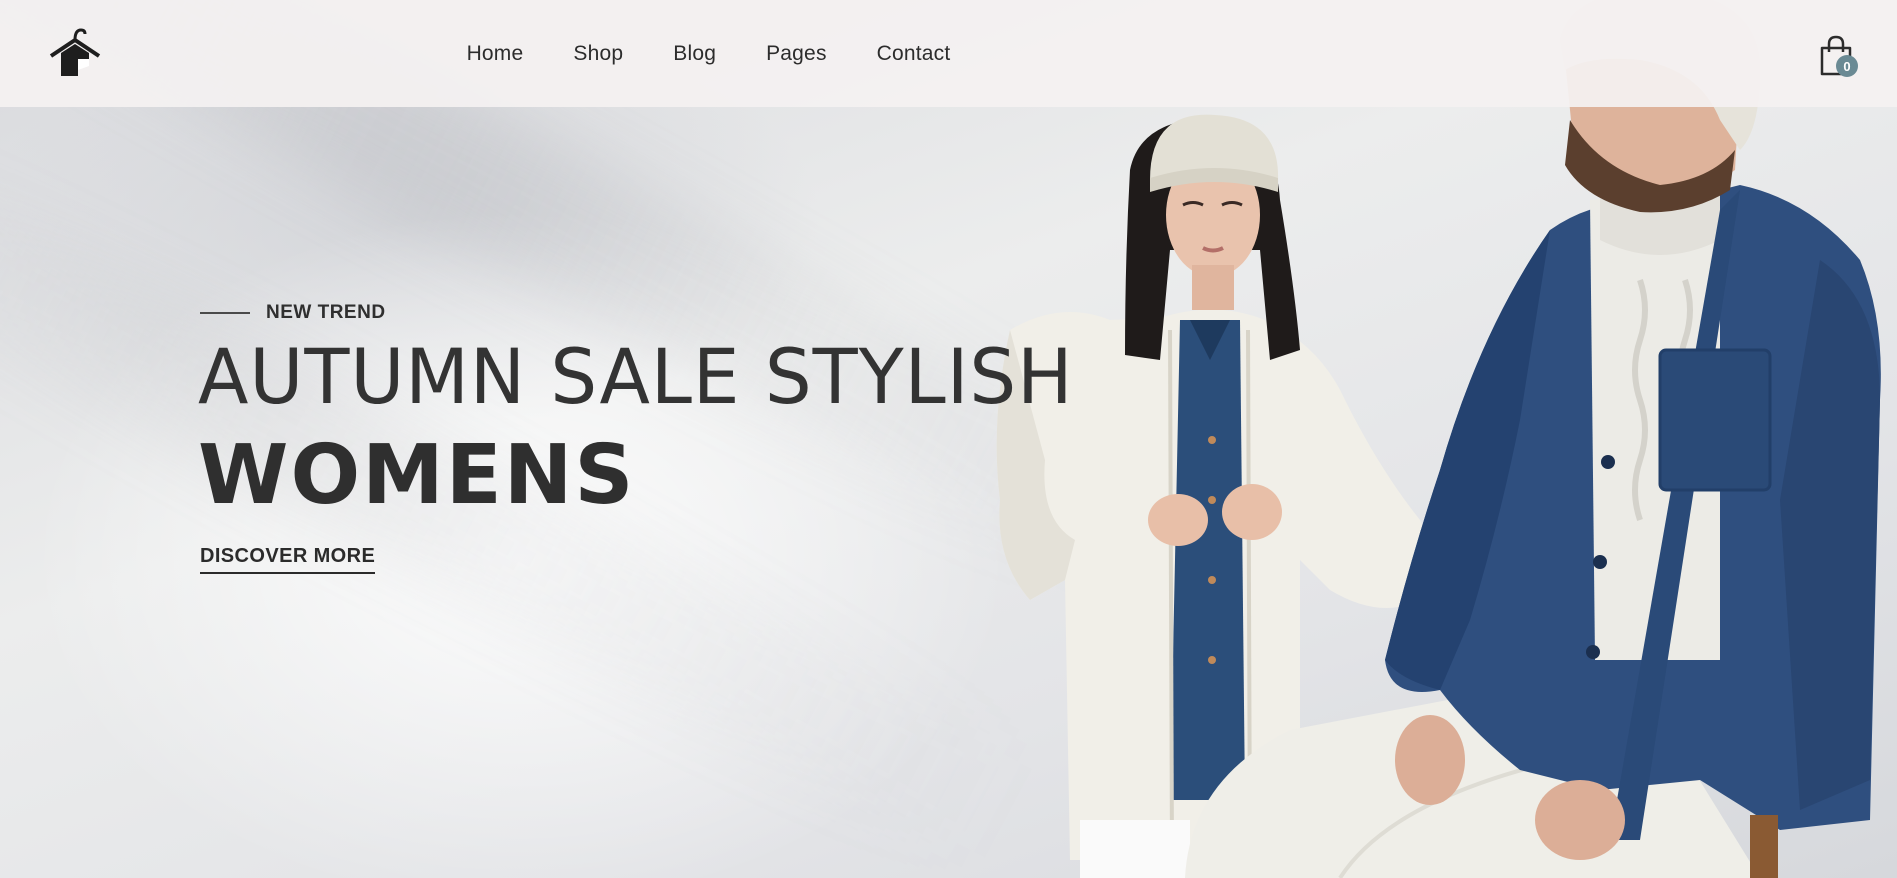 Image resolution: width=1897 pixels, height=878 pixels. What do you see at coordinates (417, 475) in the screenshot?
I see `hero-headline-line2: WOMENS` at bounding box center [417, 475].